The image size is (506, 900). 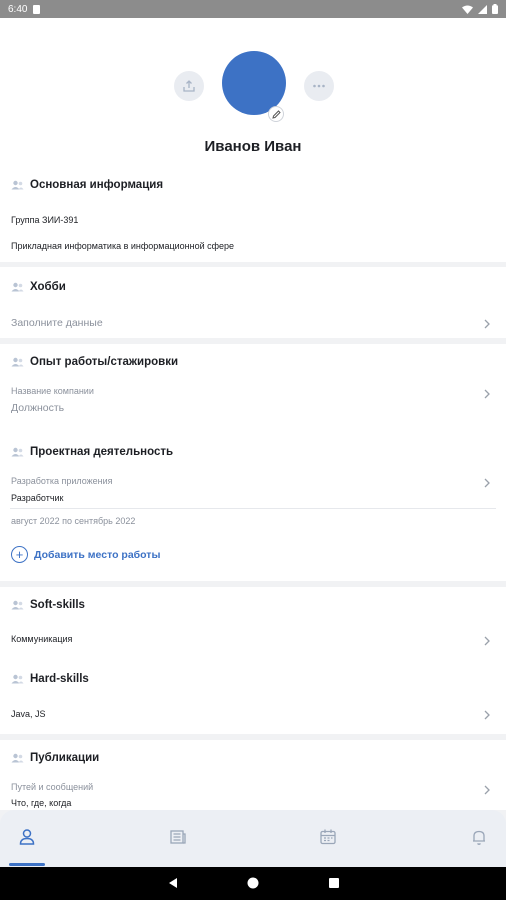 What do you see at coordinates (97, 185) in the screenshot?
I see `basic-info-title-text: Основная информация` at bounding box center [97, 185].